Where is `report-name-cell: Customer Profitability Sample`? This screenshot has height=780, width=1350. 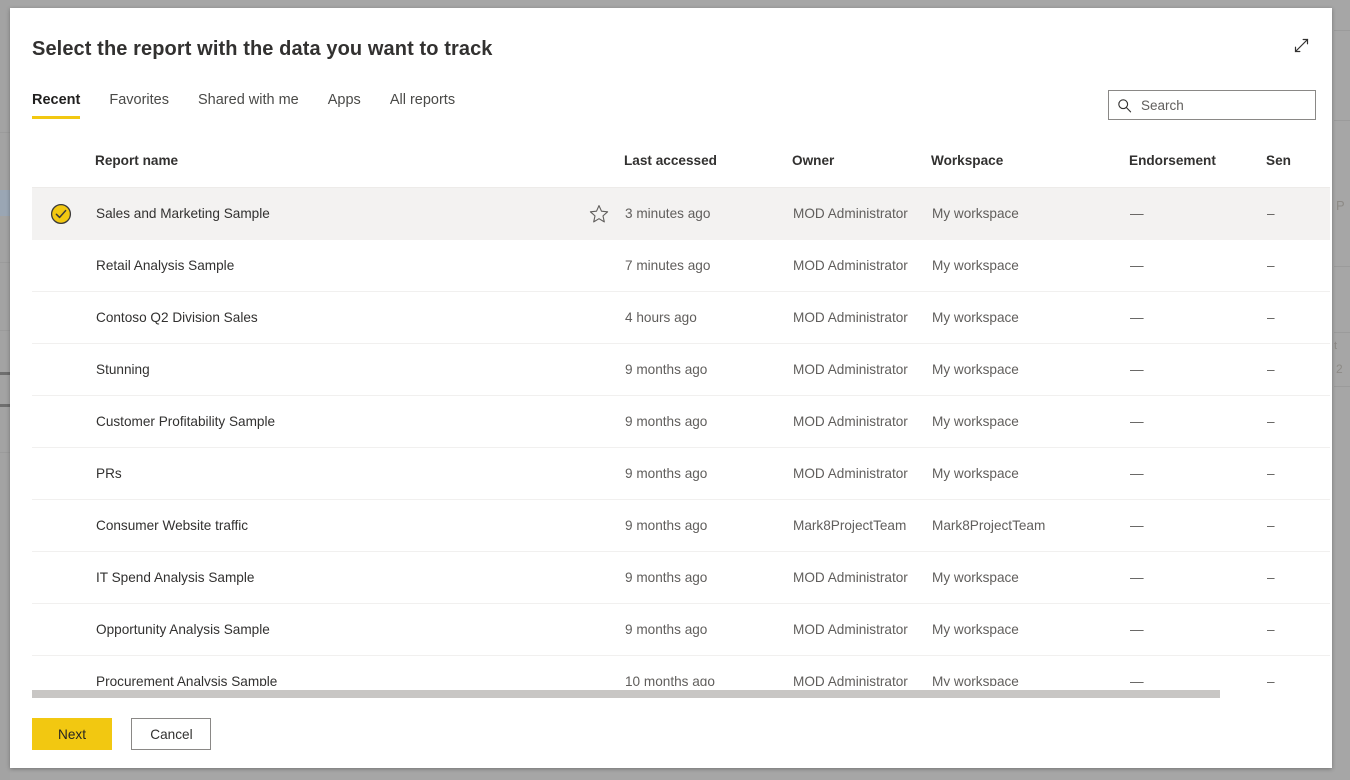 report-name-cell: Customer Profitability Sample is located at coordinates (341, 421).